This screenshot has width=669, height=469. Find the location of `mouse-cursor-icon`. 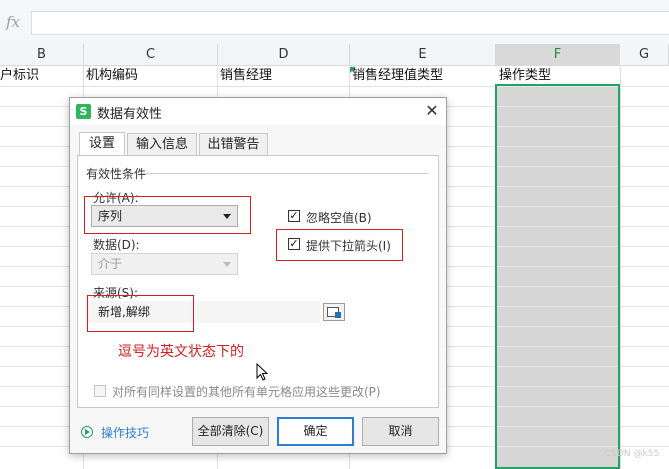

mouse-cursor-icon is located at coordinates (262, 372).